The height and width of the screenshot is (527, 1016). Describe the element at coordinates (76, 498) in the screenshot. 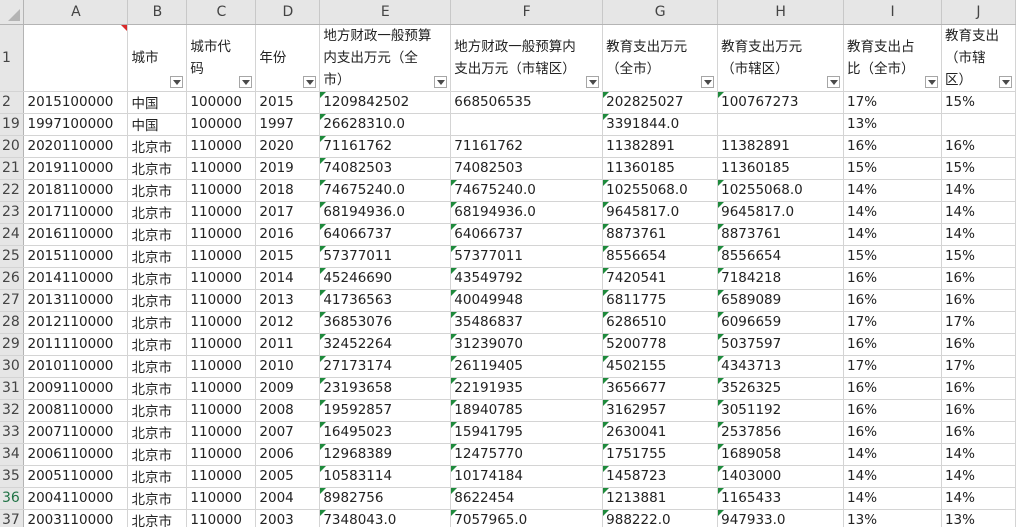

I see `data-cell-a: 2004110000` at that location.